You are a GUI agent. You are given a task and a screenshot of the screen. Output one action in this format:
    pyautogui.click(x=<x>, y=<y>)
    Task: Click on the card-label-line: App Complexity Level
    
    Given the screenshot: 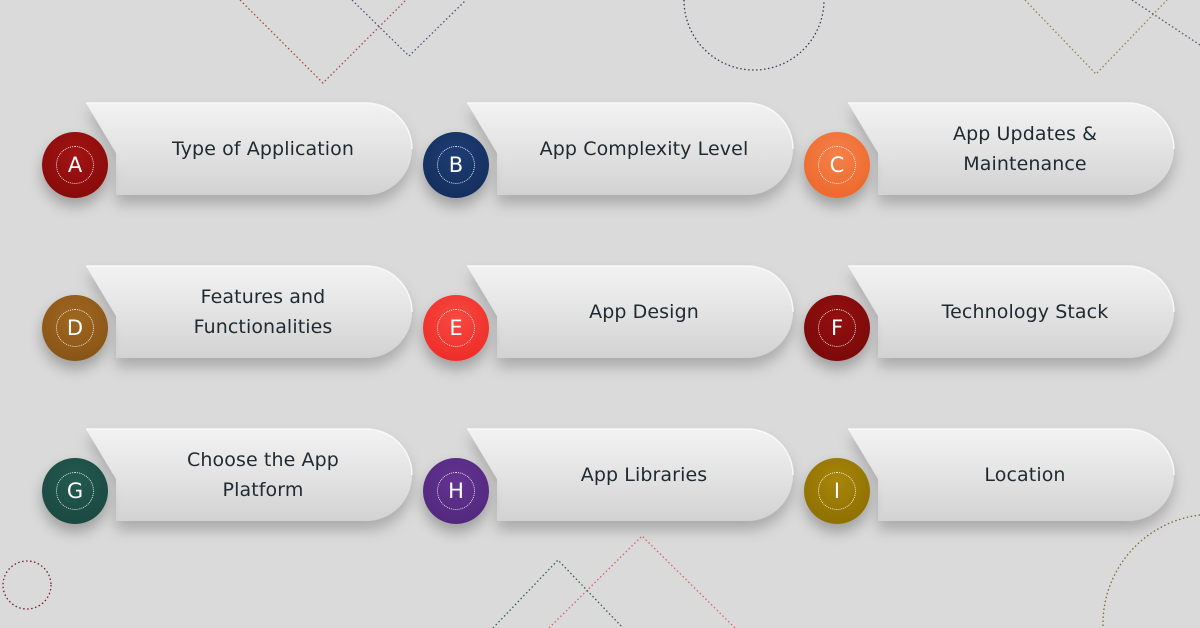 What is the action you would take?
    pyautogui.click(x=644, y=149)
    